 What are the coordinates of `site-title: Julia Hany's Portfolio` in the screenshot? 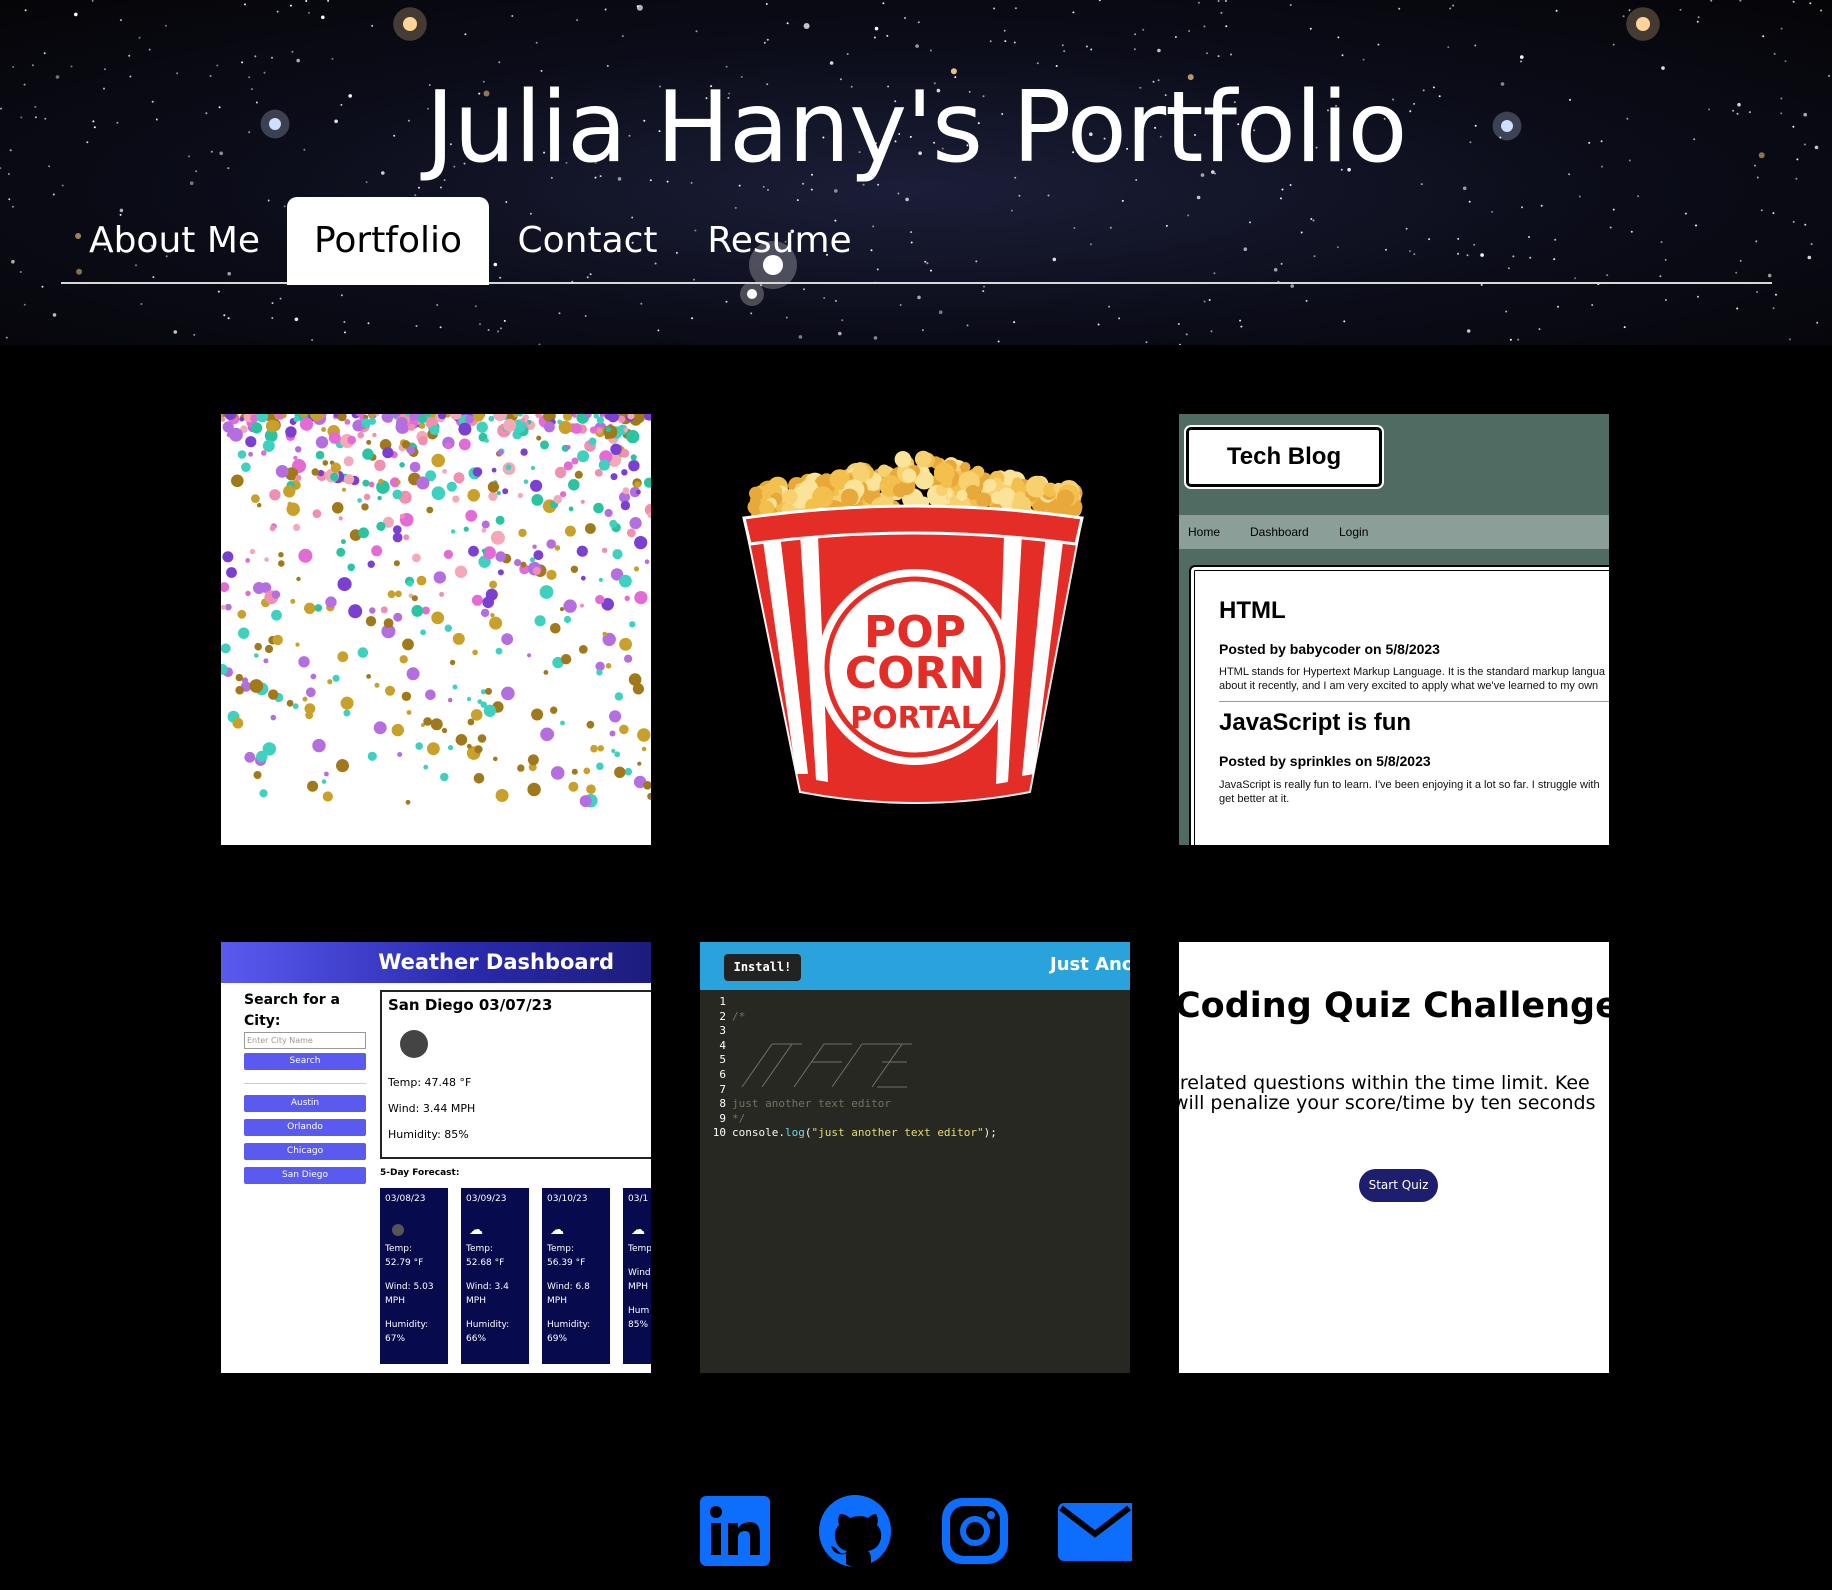 It's located at (916, 128).